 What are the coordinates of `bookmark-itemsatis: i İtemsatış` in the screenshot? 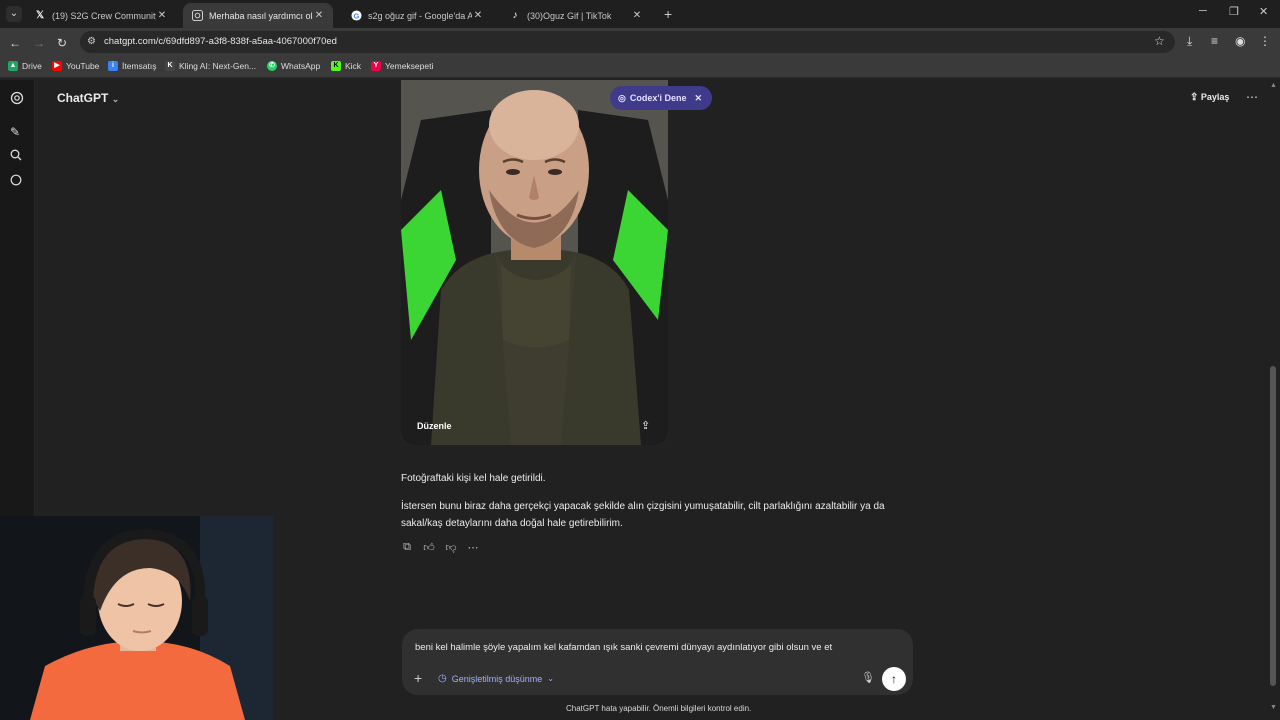 It's located at (132, 66).